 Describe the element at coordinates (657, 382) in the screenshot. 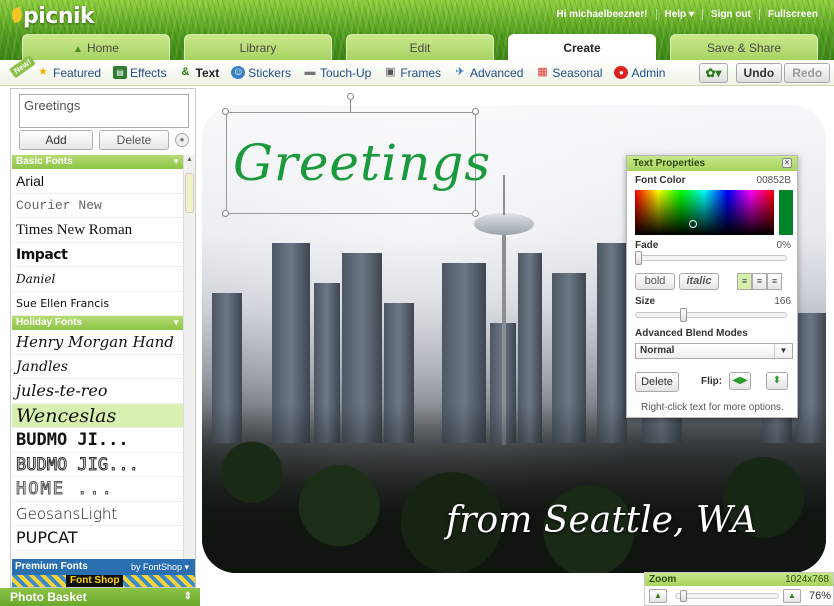

I see `delete-text-button: Delete` at that location.